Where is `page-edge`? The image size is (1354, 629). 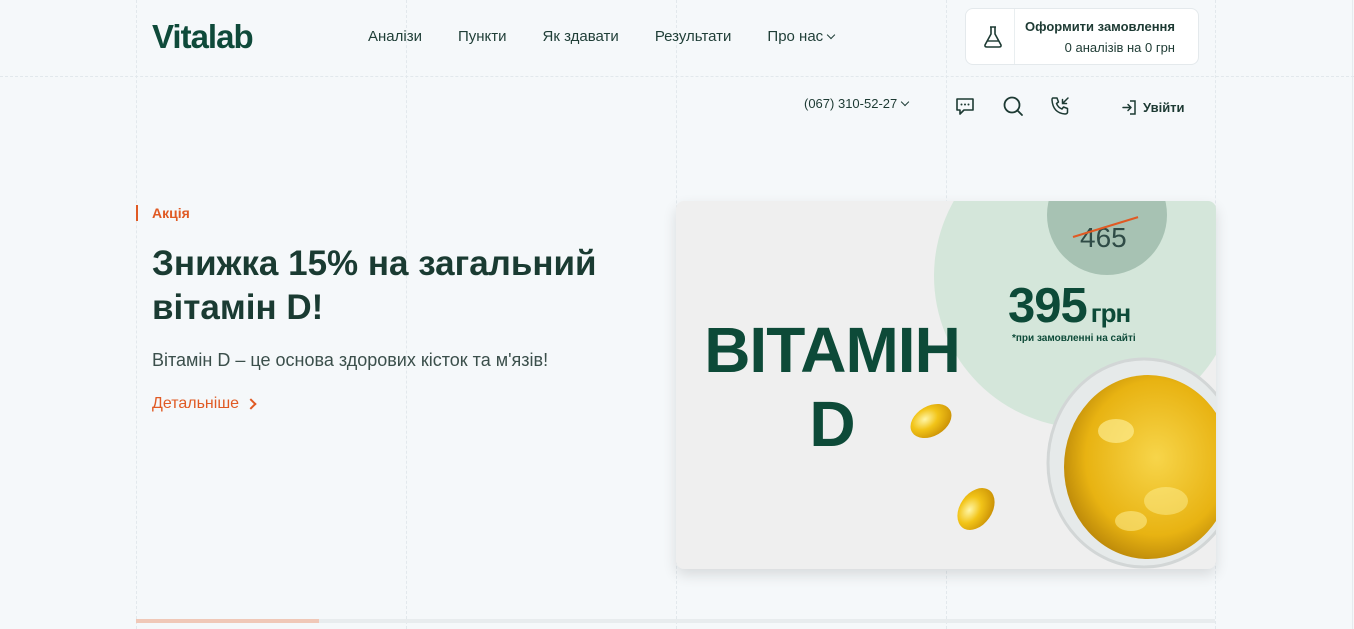 page-edge is located at coordinates (1352, 314).